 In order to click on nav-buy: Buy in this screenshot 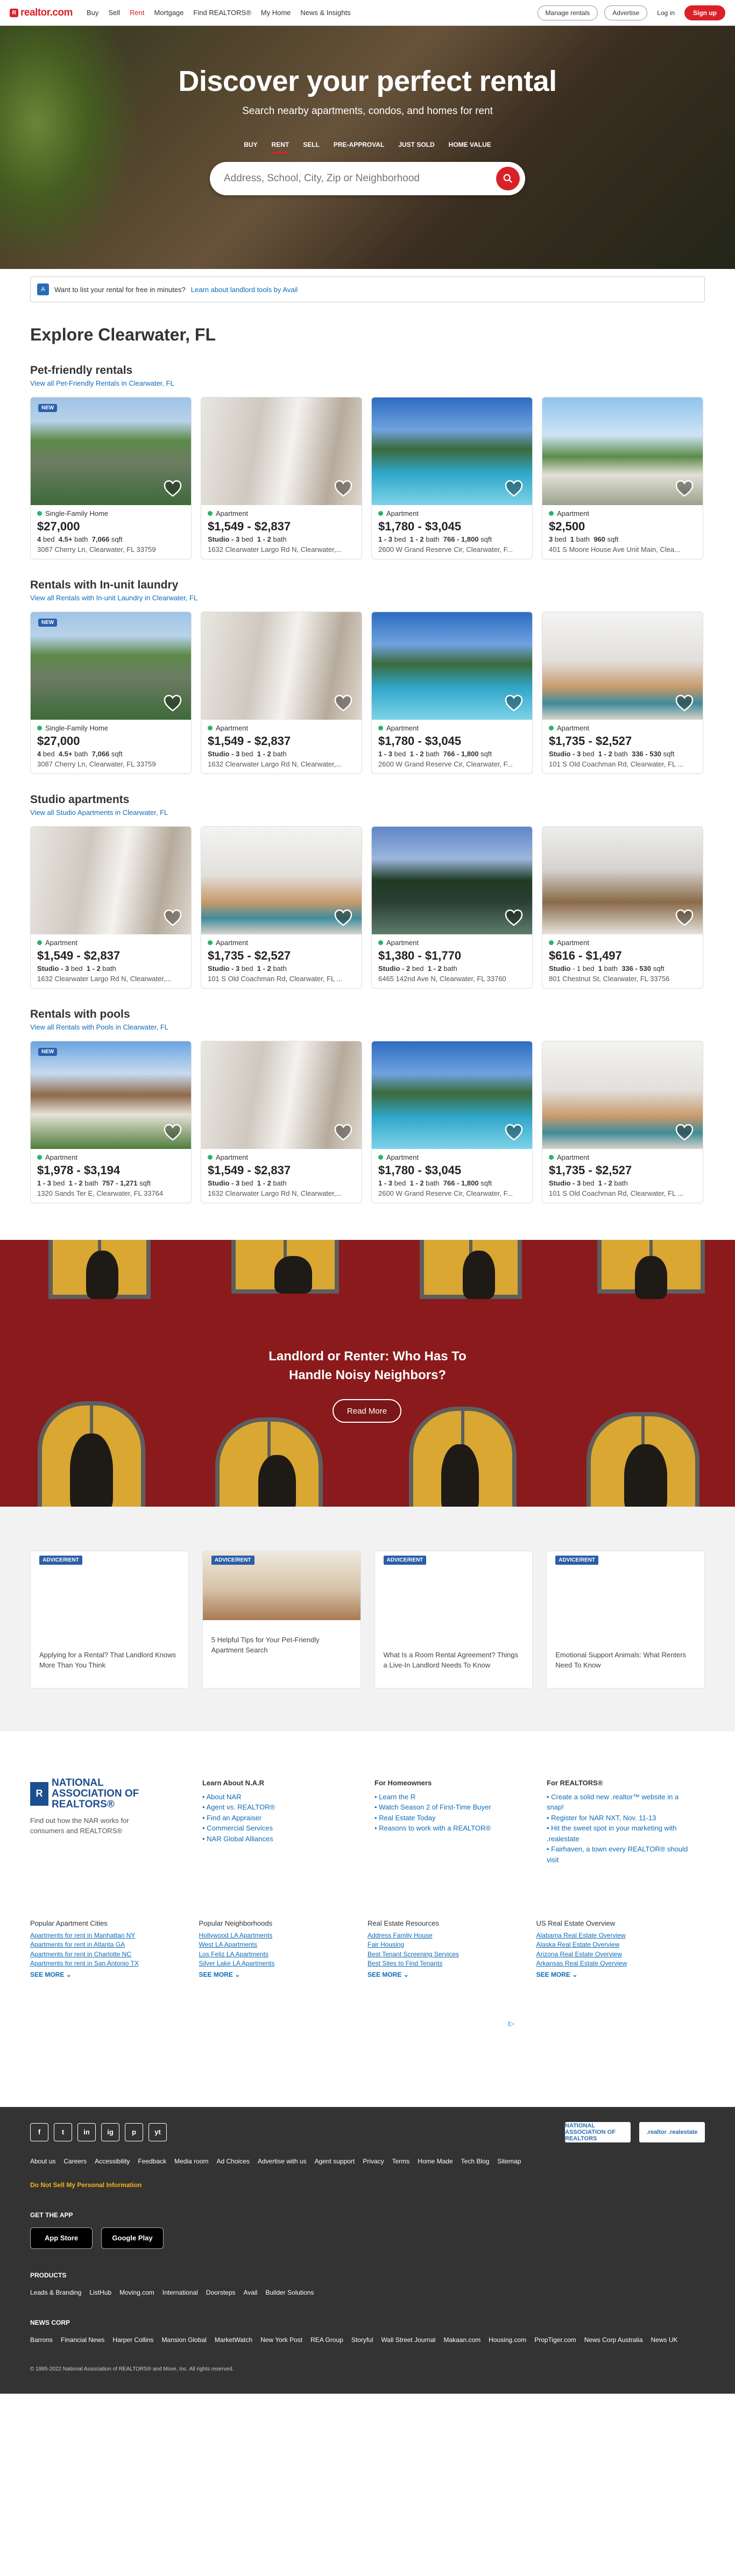, I will do `click(92, 13)`.